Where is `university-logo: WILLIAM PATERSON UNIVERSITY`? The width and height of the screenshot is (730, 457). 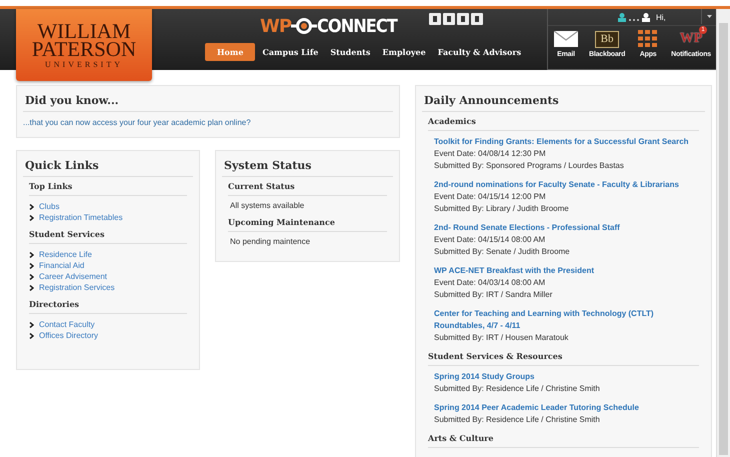 university-logo: WILLIAM PATERSON UNIVERSITY is located at coordinates (84, 45).